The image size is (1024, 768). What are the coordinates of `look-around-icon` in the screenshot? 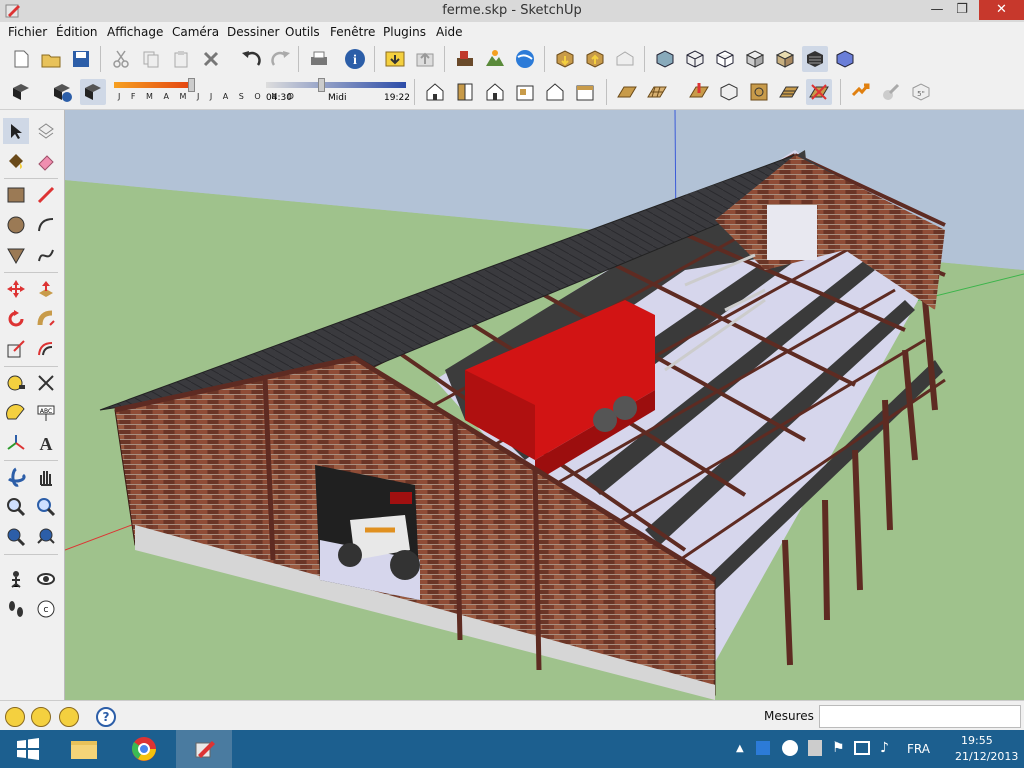 It's located at (46, 579).